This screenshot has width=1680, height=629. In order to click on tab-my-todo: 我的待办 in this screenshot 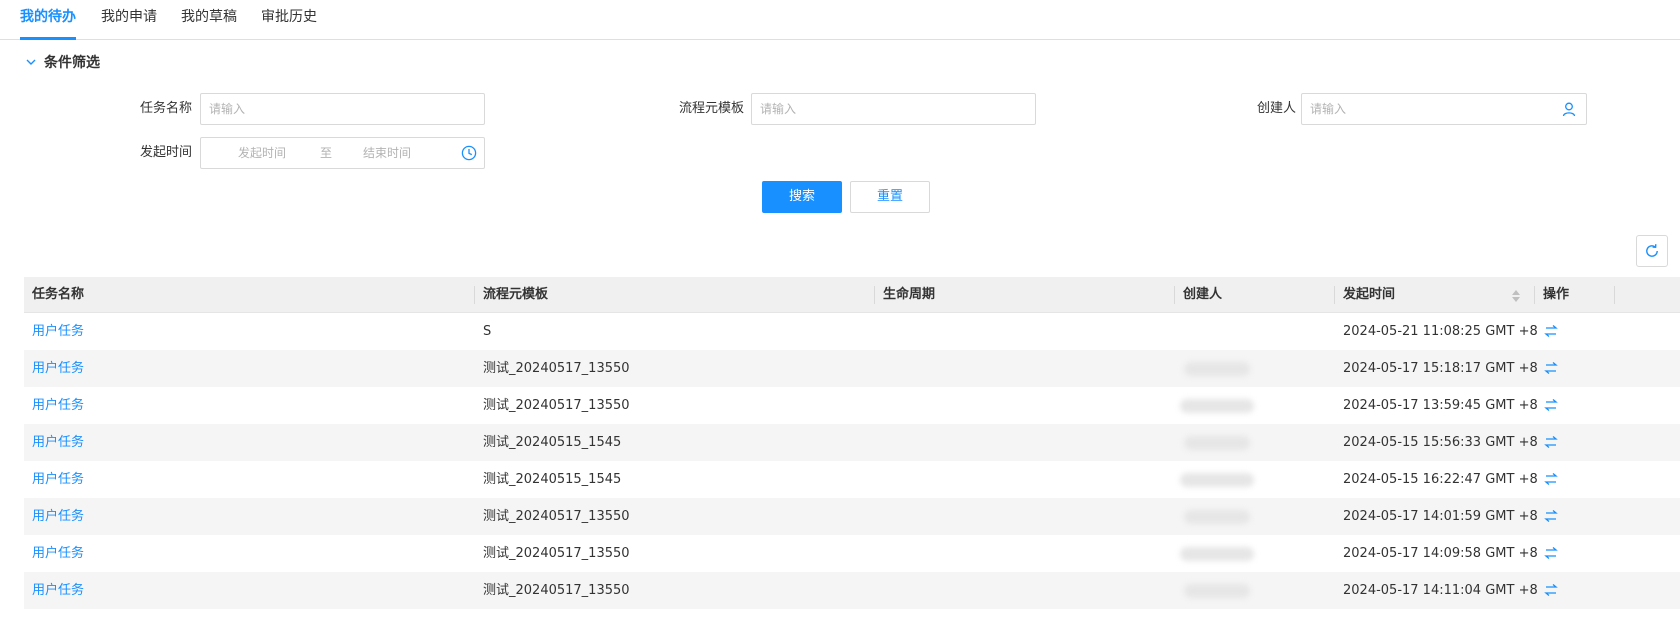, I will do `click(48, 20)`.